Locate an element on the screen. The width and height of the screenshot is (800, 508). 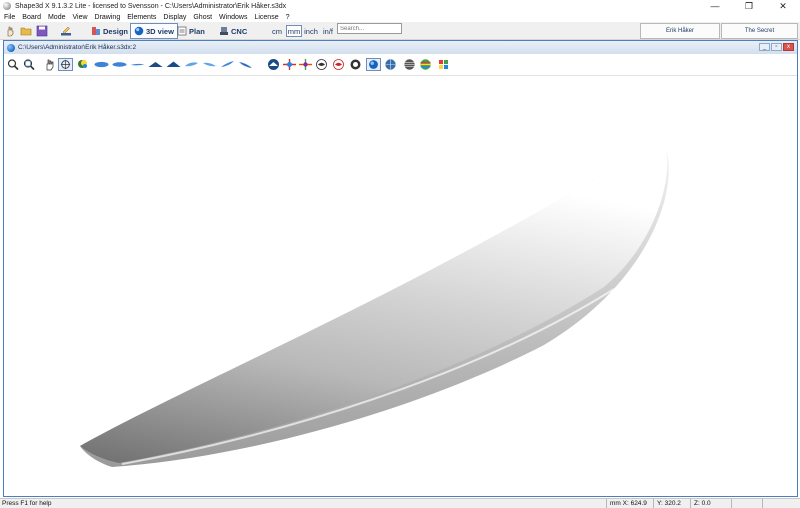
unit-inf-button: in/f is located at coordinates (328, 31).